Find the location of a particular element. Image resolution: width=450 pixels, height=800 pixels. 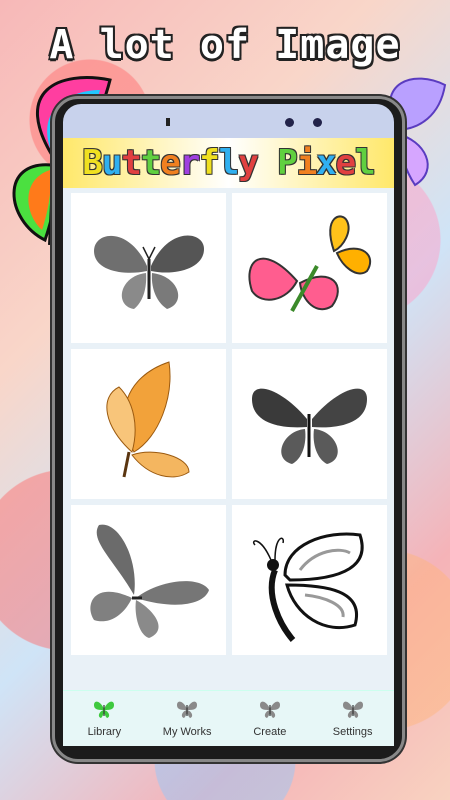

gray-side-butterfly-image is located at coordinates (149, 581).